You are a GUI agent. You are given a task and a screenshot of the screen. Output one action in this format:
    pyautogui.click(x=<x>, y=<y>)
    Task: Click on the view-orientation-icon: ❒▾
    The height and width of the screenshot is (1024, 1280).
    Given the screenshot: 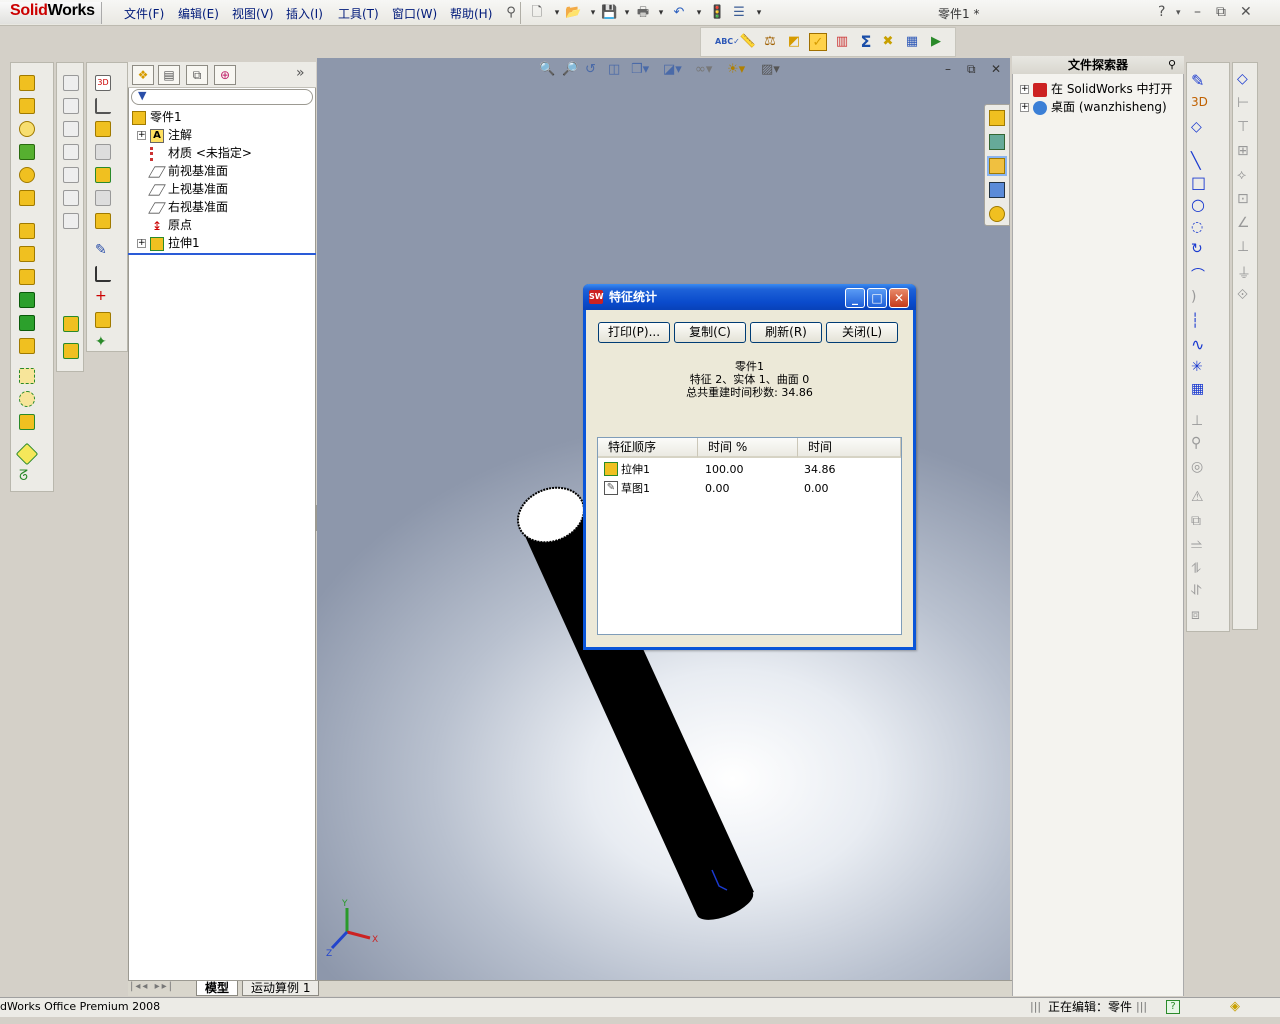 What is the action you would take?
    pyautogui.click(x=640, y=69)
    